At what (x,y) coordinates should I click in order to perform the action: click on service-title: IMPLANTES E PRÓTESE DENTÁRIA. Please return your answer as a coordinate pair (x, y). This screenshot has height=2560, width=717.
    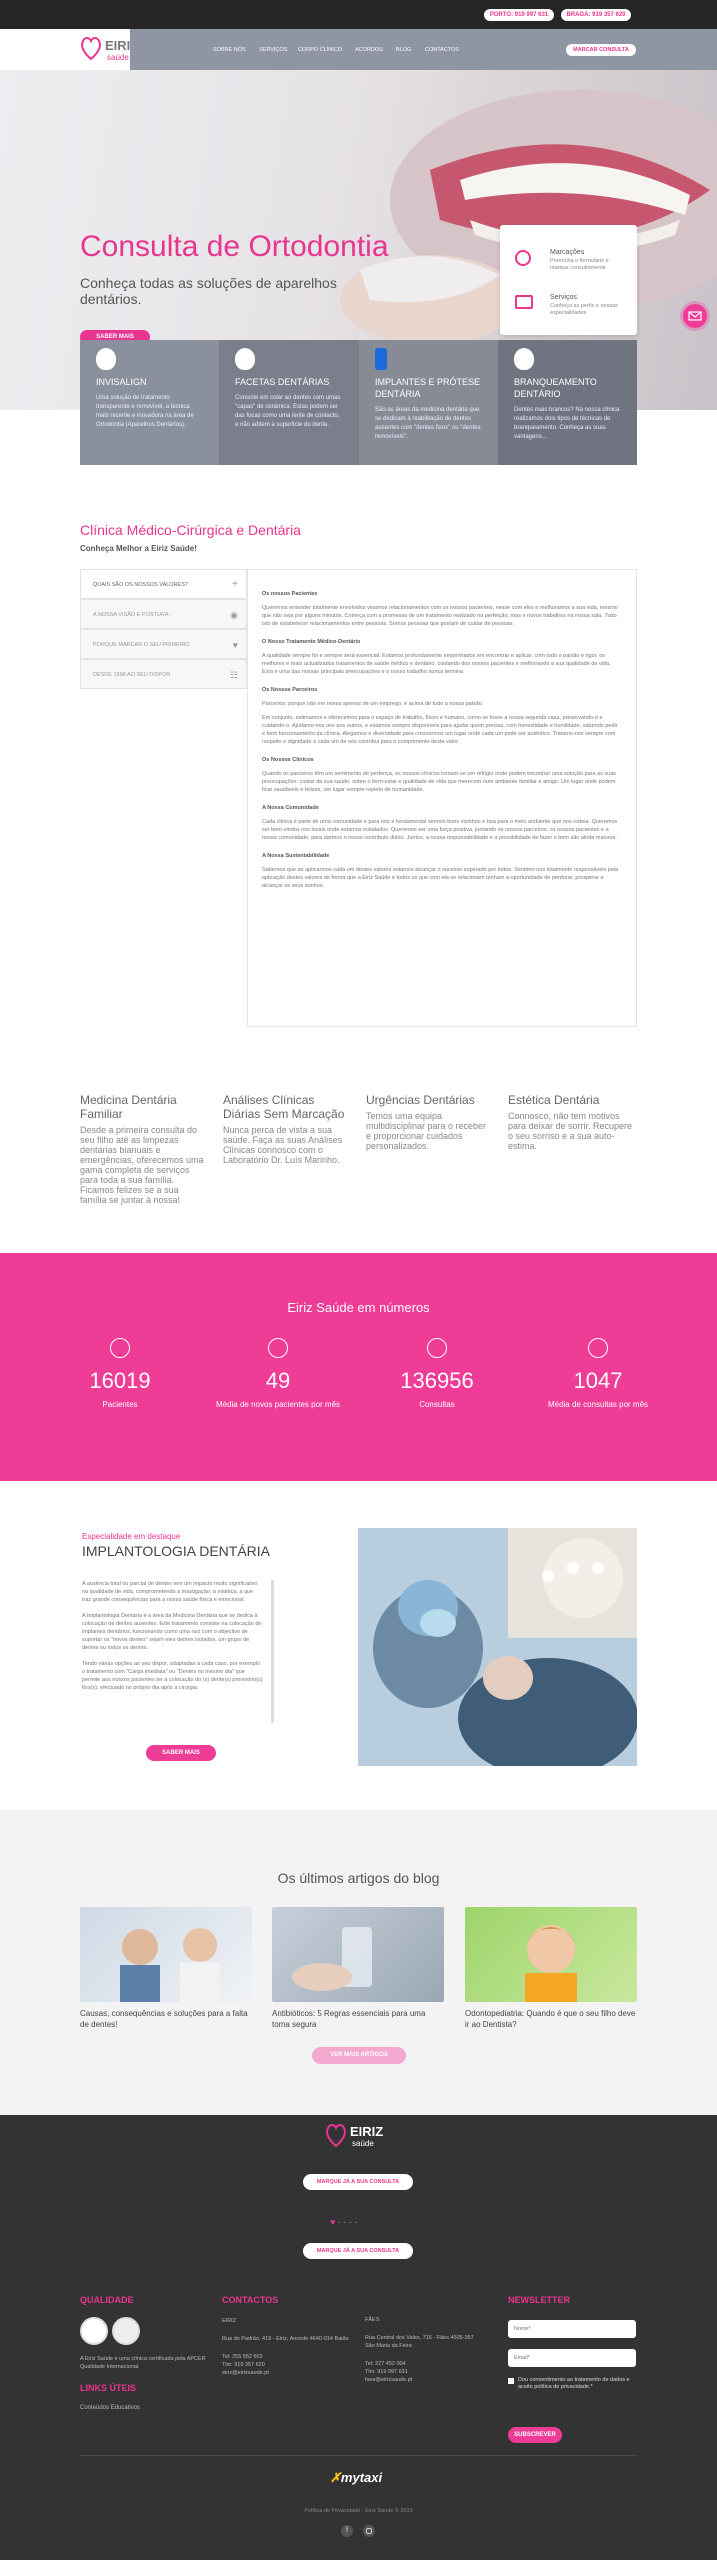
    Looking at the image, I should click on (428, 388).